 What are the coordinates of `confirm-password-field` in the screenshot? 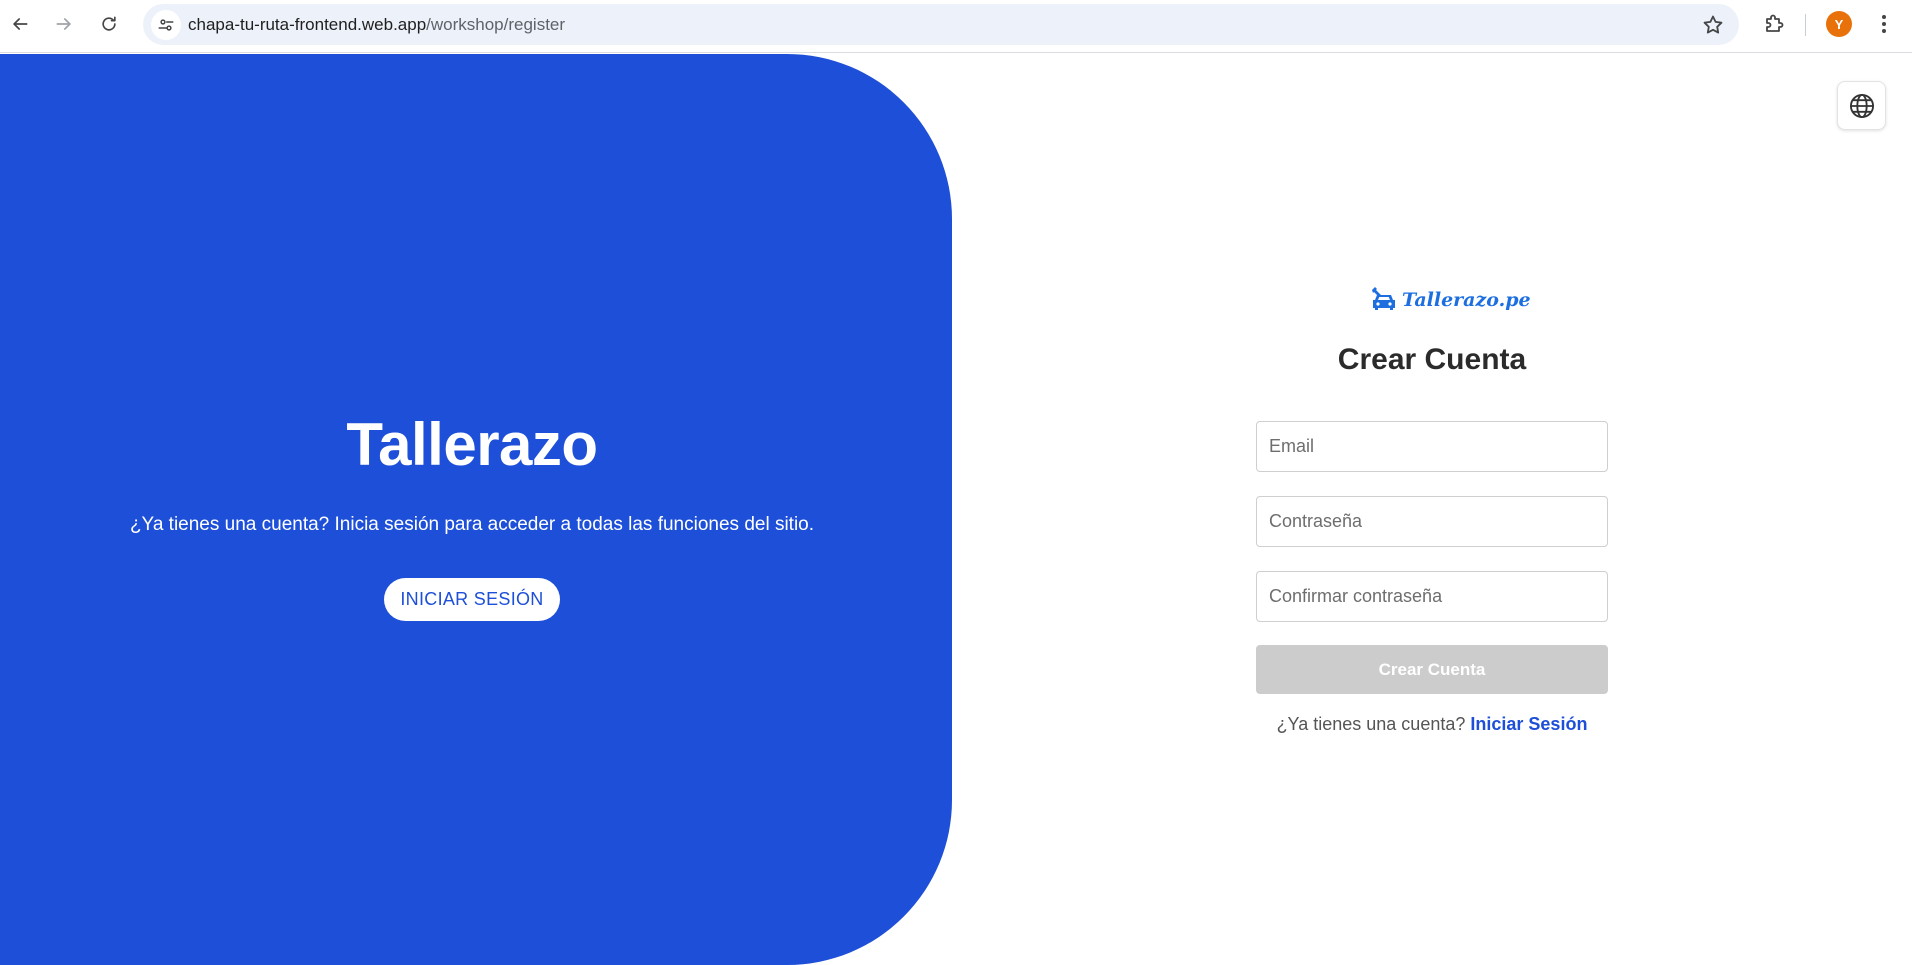 It's located at (1432, 596).